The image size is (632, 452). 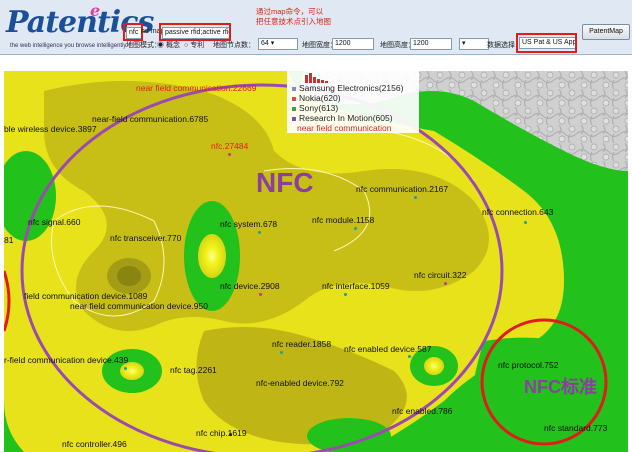 What do you see at coordinates (139, 306) in the screenshot?
I see `map-node-label: near field communication device.950` at bounding box center [139, 306].